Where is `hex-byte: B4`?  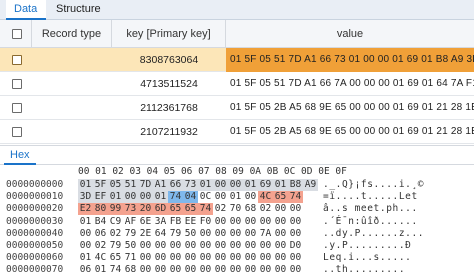
hex-byte: B4 is located at coordinates (100, 222).